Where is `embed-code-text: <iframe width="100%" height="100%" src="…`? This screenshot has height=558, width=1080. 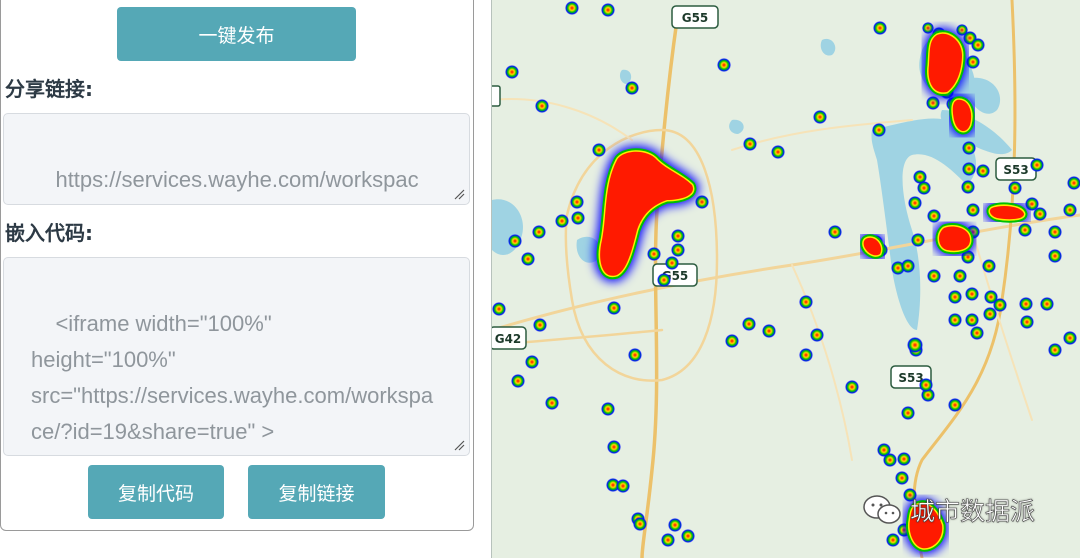
embed-code-text: <iframe width="100%" height="100%" src="… is located at coordinates (232, 377).